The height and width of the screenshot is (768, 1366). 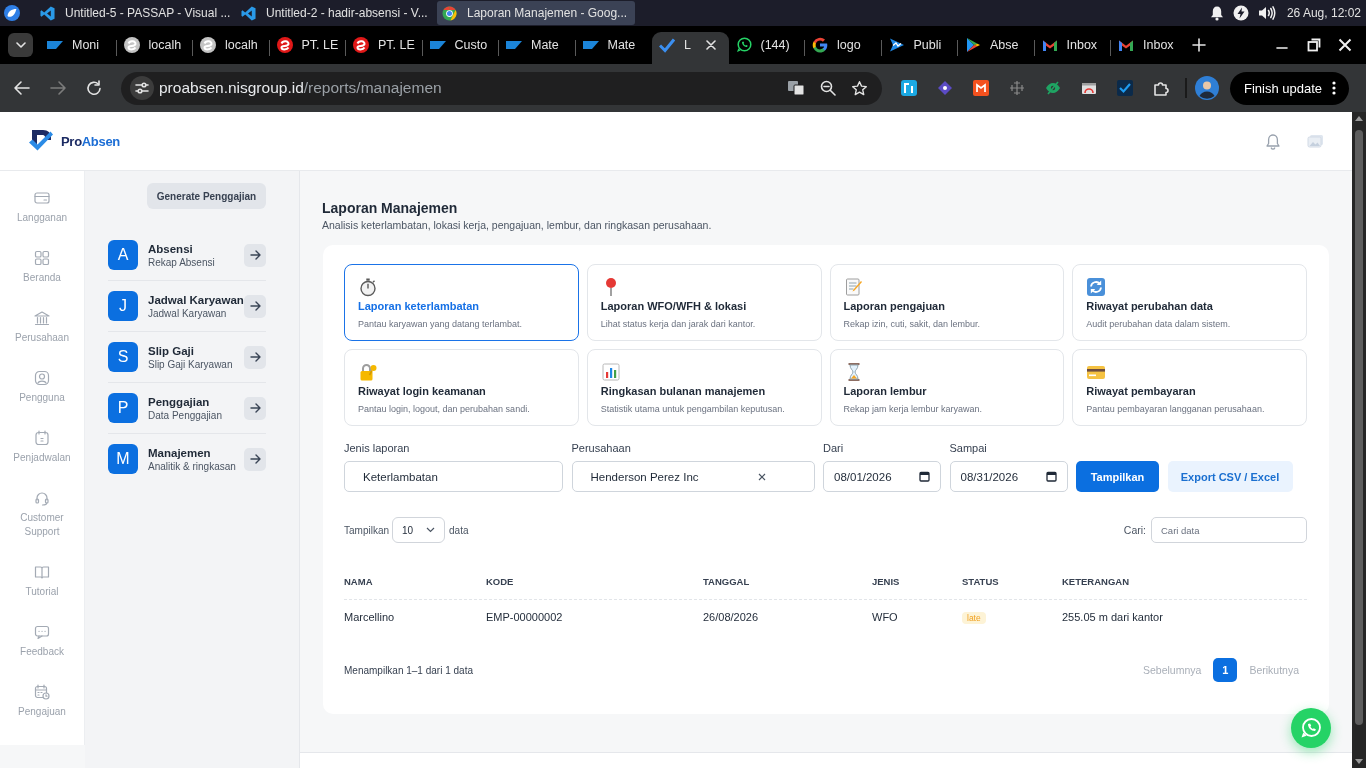 What do you see at coordinates (1017, 88) in the screenshot?
I see `crosshair-icon` at bounding box center [1017, 88].